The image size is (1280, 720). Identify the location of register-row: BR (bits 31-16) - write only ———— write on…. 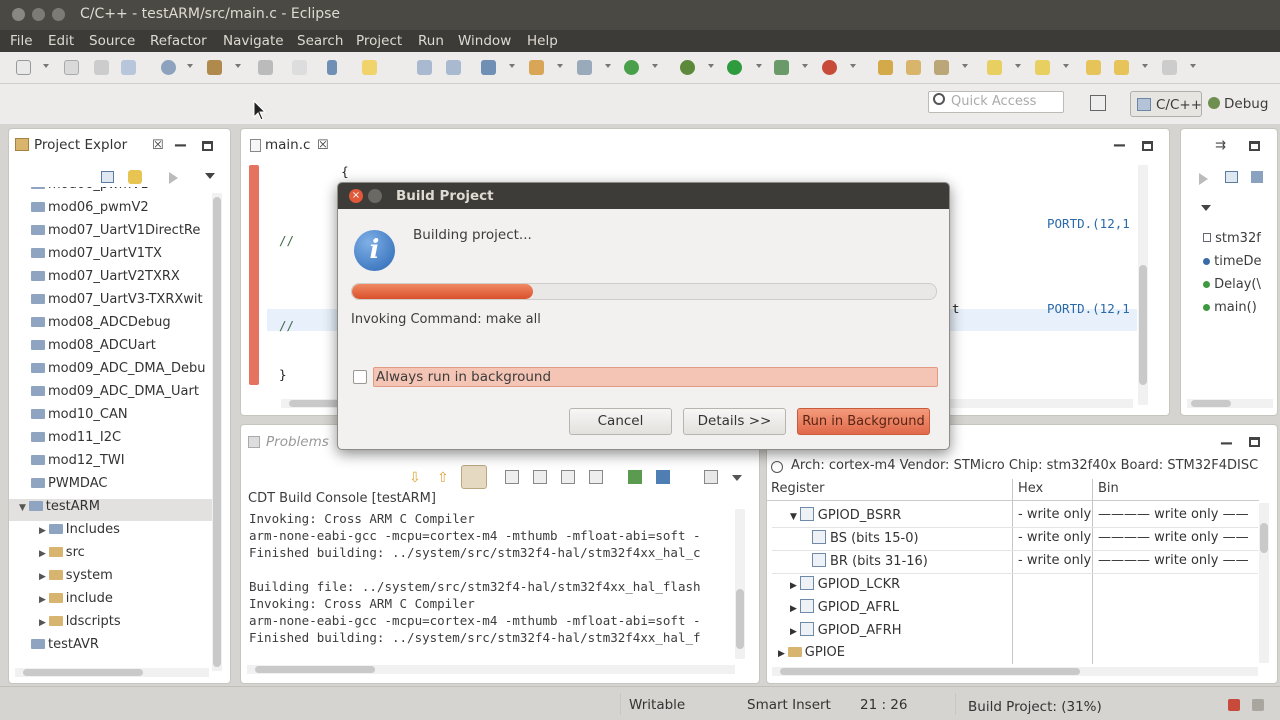
(1015, 562).